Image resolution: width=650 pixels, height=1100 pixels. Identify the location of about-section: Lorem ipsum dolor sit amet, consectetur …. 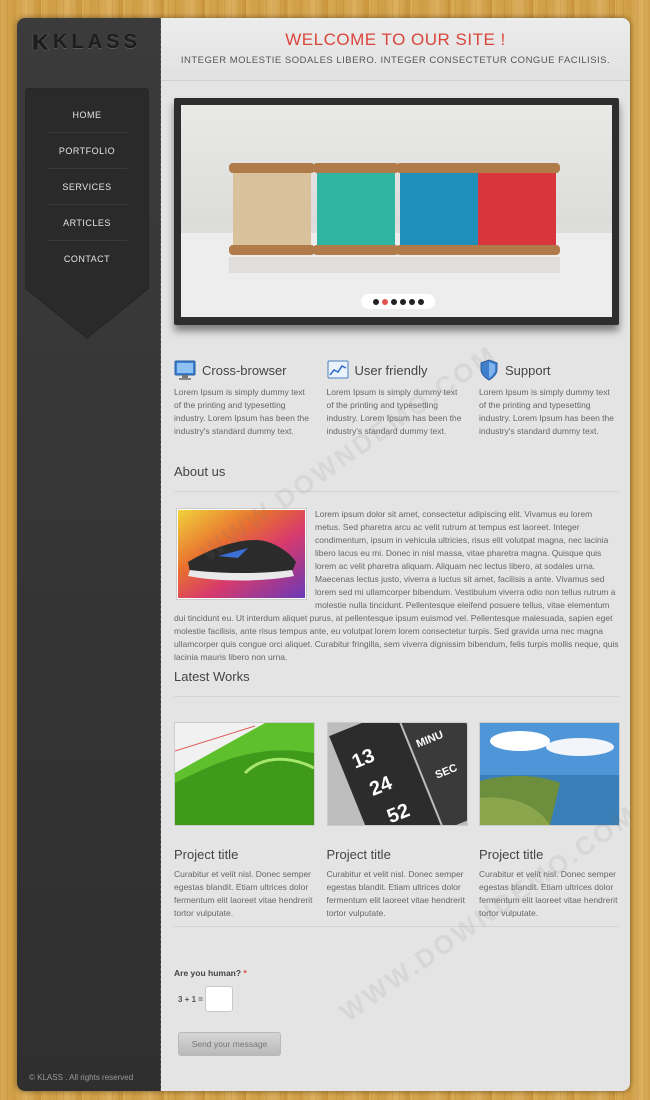
(396, 586).